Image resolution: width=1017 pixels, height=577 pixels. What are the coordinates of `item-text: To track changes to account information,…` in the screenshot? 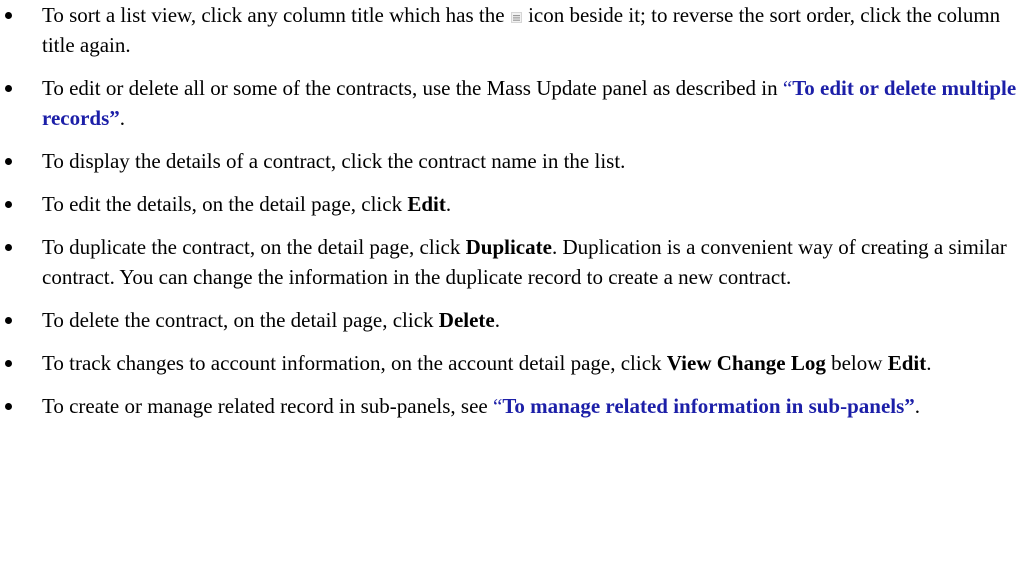 It's located at (352, 363).